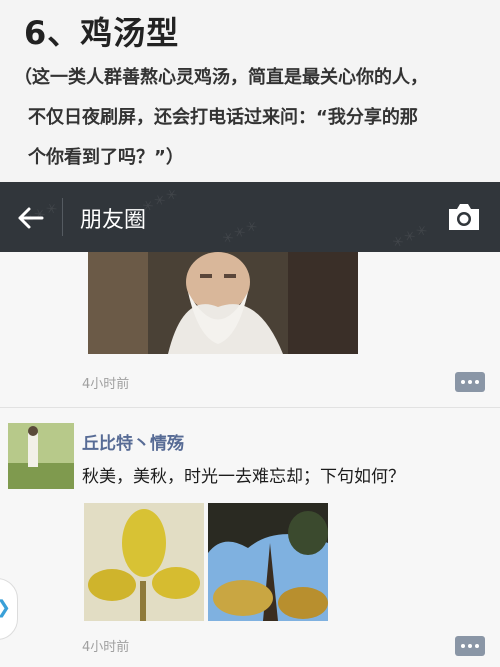 The height and width of the screenshot is (667, 500). Describe the element at coordinates (102, 33) in the screenshot. I see `caption-title: 6、鸡汤型` at that location.